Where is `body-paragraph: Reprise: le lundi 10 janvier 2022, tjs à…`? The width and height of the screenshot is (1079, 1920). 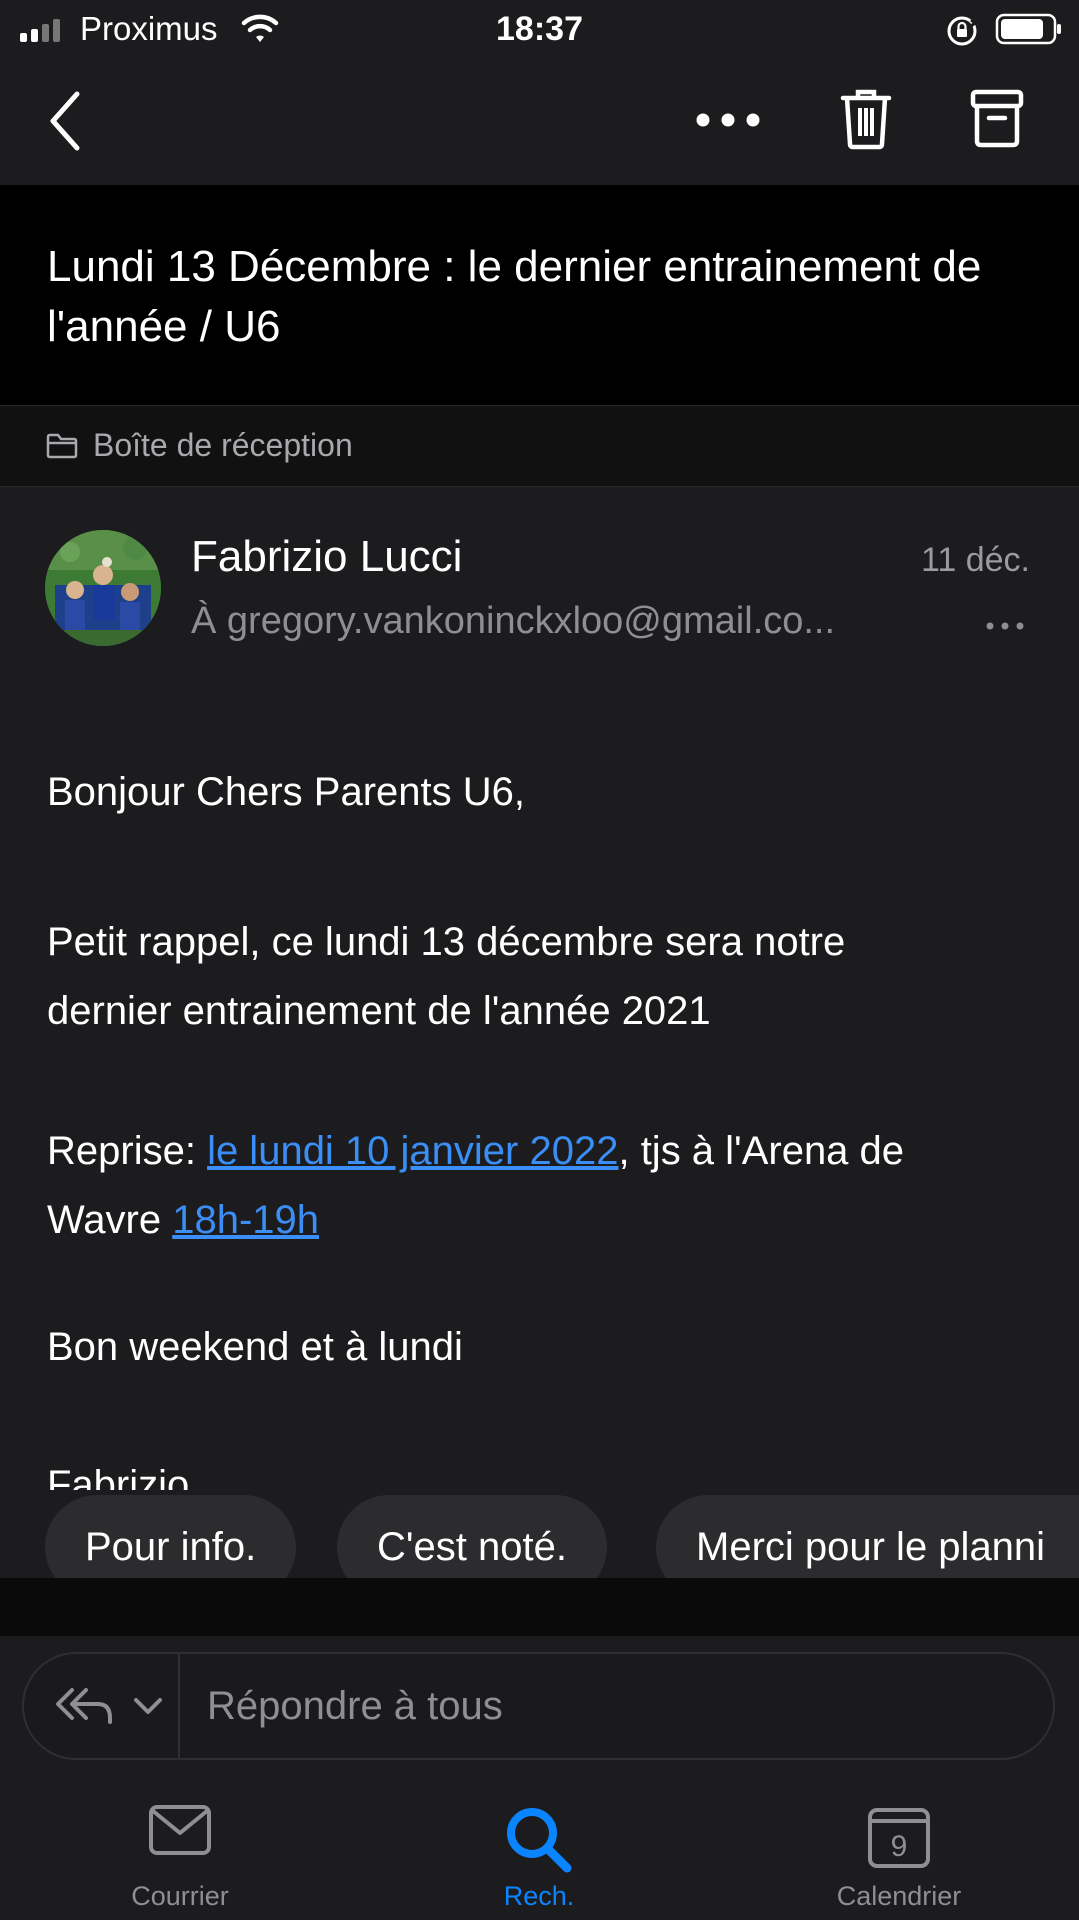
body-paragraph: Reprise: le lundi 10 janvier 2022, tjs à… is located at coordinates (475, 1186).